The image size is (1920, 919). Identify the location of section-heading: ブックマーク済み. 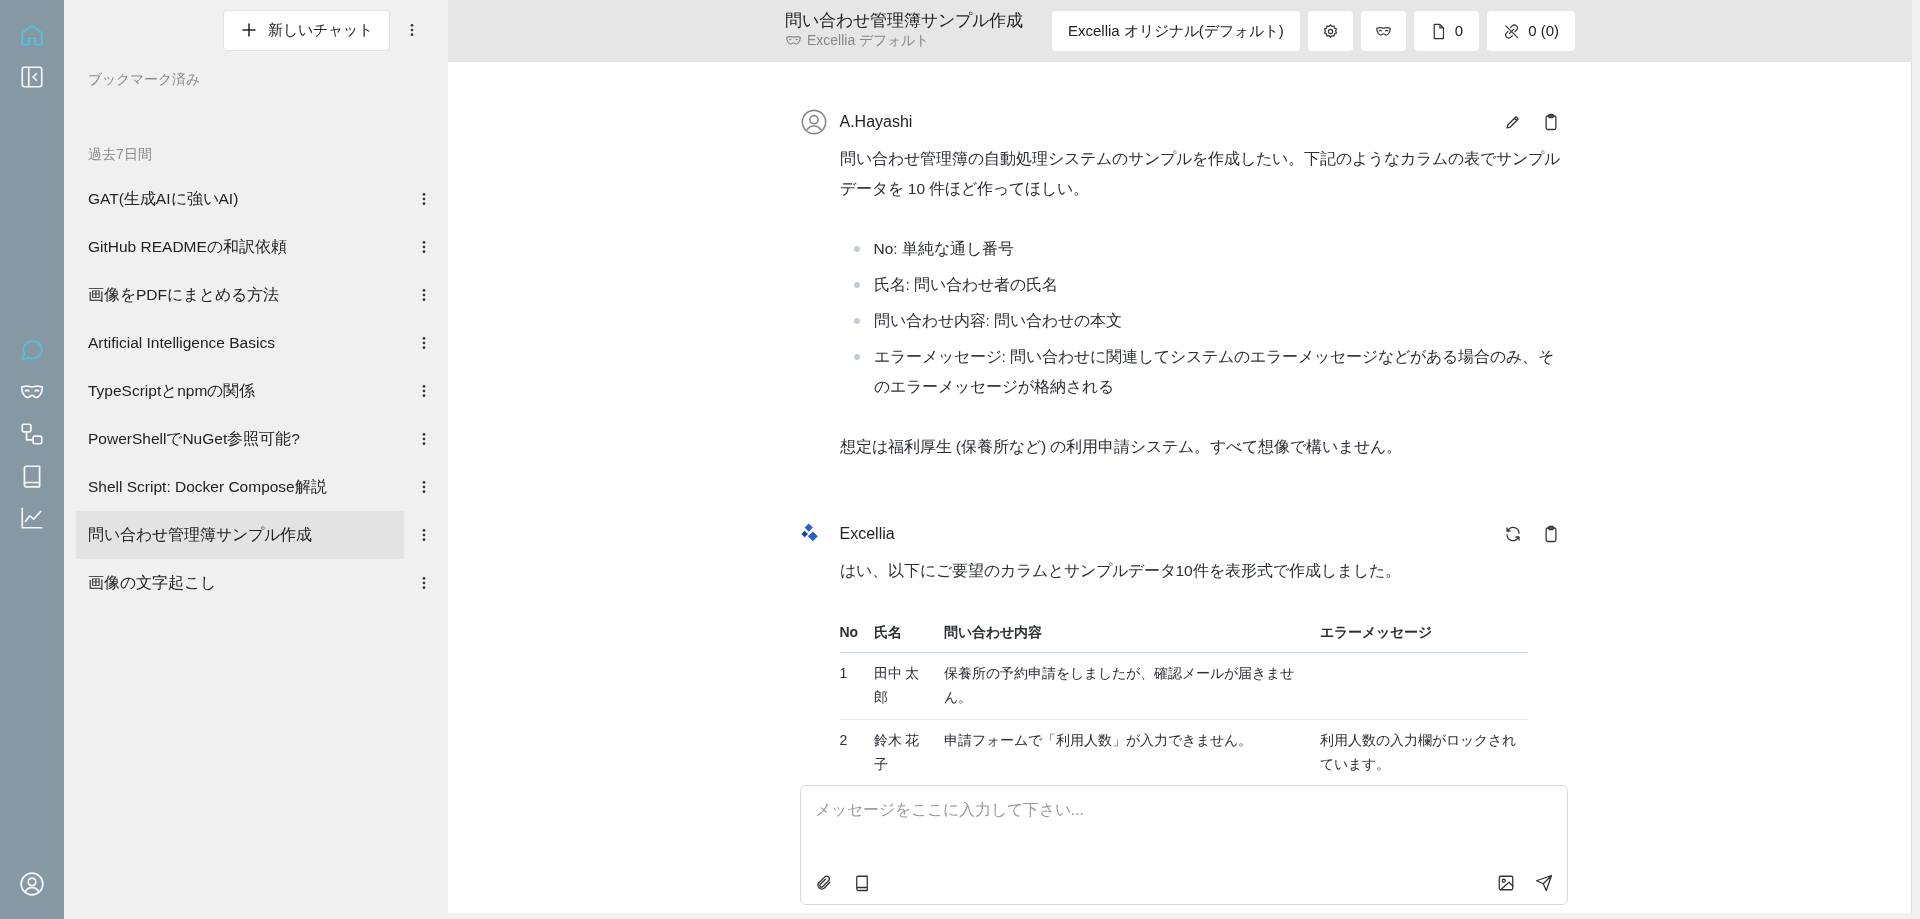
(144, 79).